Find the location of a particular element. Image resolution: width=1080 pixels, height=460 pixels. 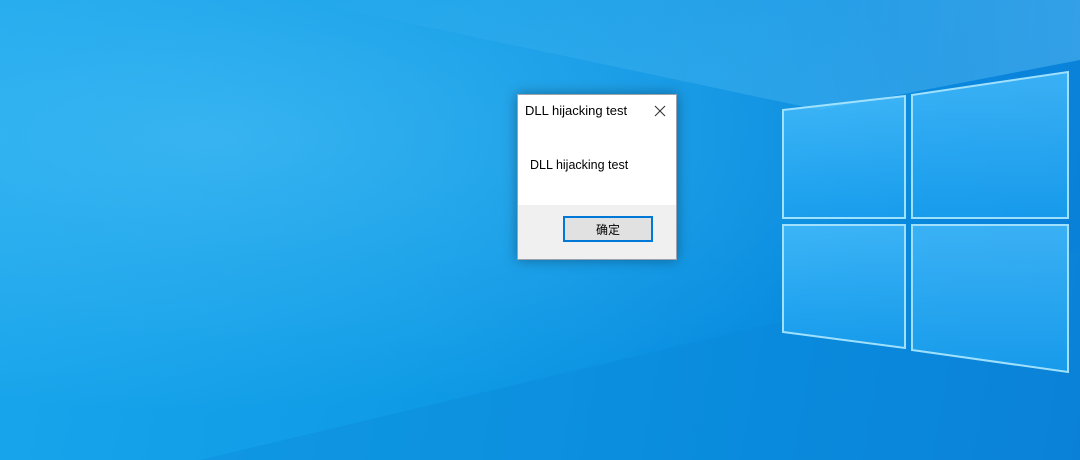

close-button is located at coordinates (660, 111).